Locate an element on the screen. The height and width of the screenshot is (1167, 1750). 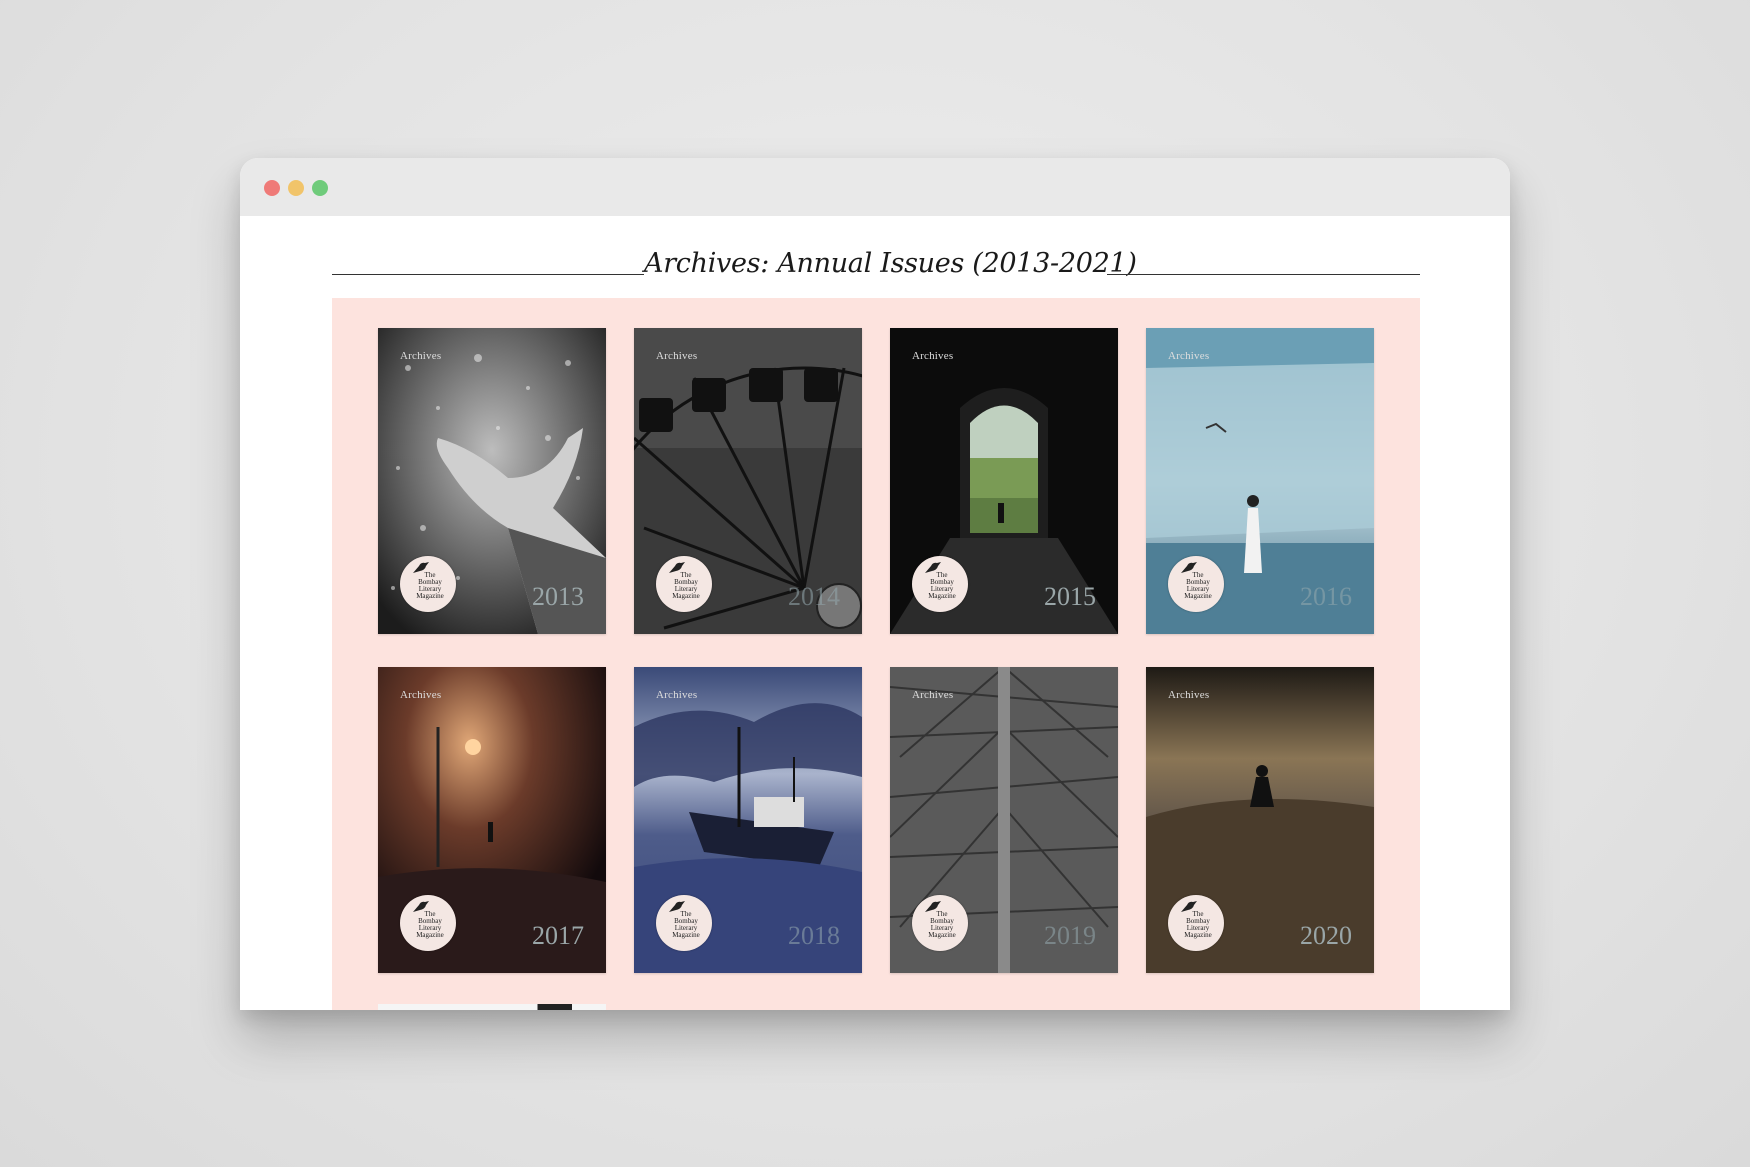
cover-year: 2018 is located at coordinates (814, 935).